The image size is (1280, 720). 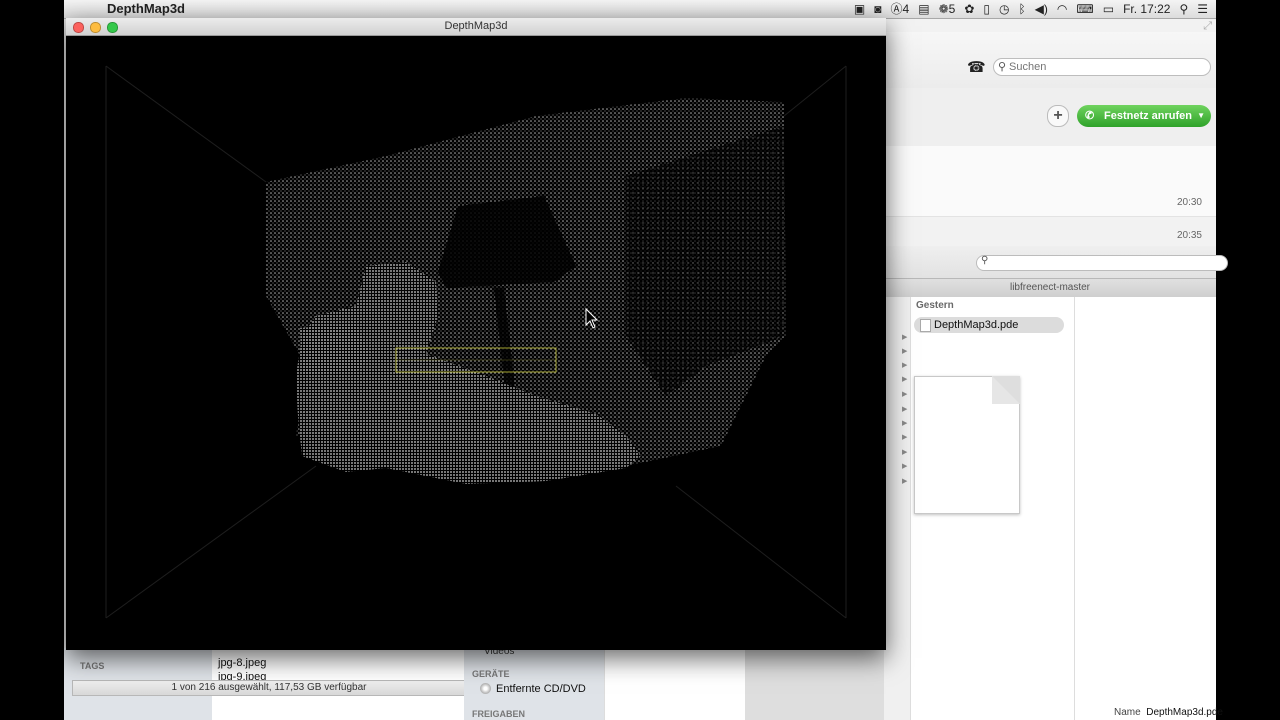 I want to click on spotlight-search-icon: ⚲, so click(x=1183, y=9).